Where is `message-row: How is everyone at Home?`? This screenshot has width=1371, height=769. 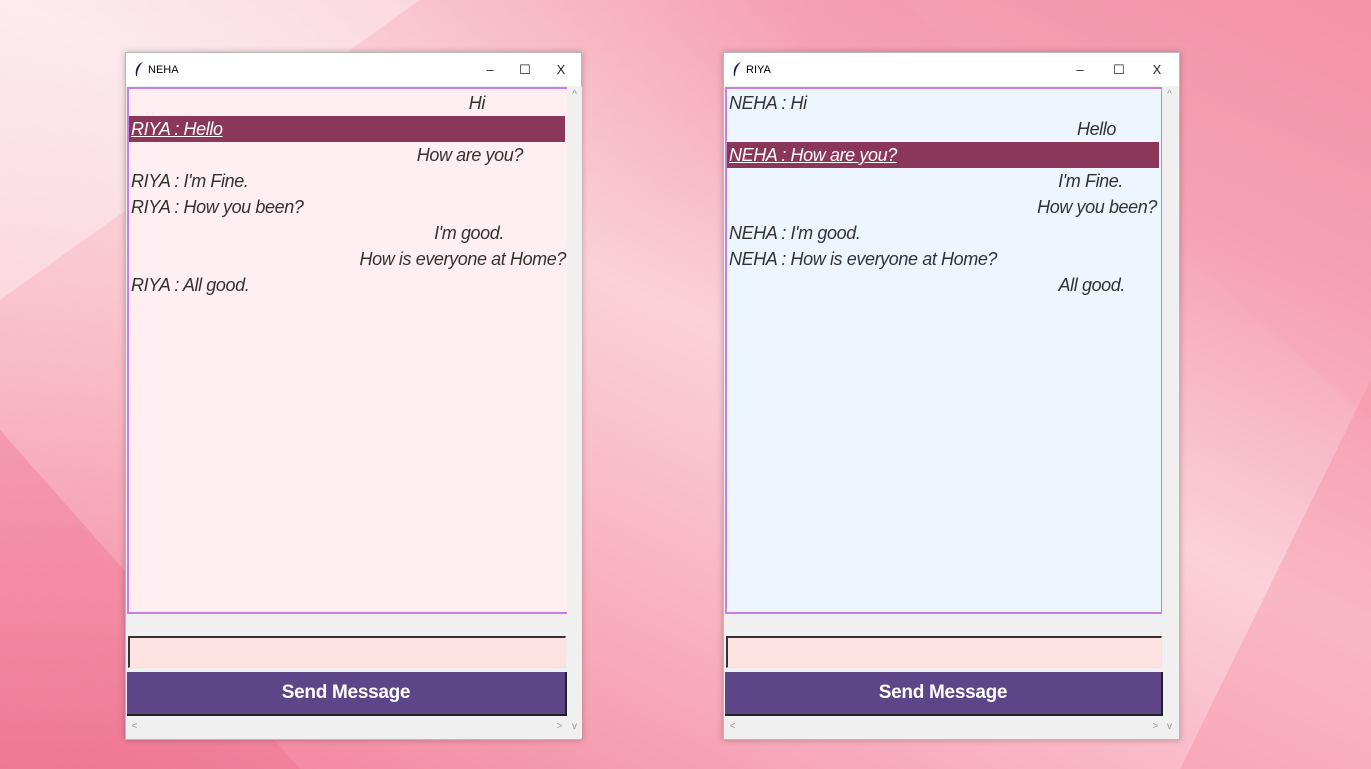 message-row: How is everyone at Home? is located at coordinates (348, 259).